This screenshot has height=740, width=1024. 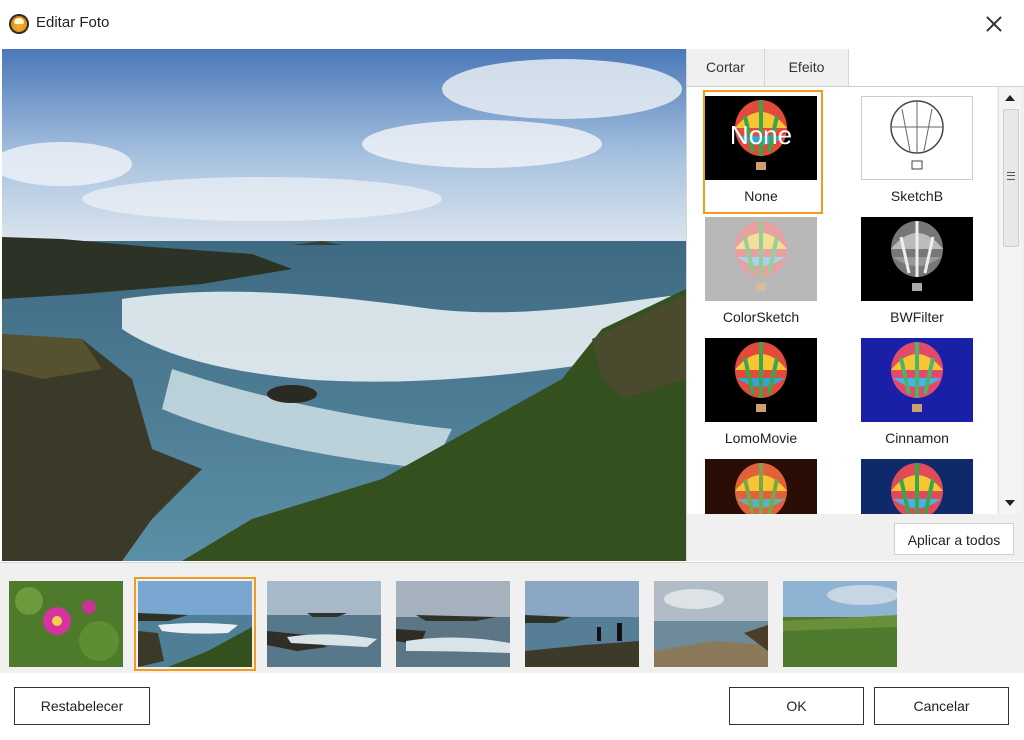 I want to click on balloon-thumbnail: None, so click(x=761, y=138).